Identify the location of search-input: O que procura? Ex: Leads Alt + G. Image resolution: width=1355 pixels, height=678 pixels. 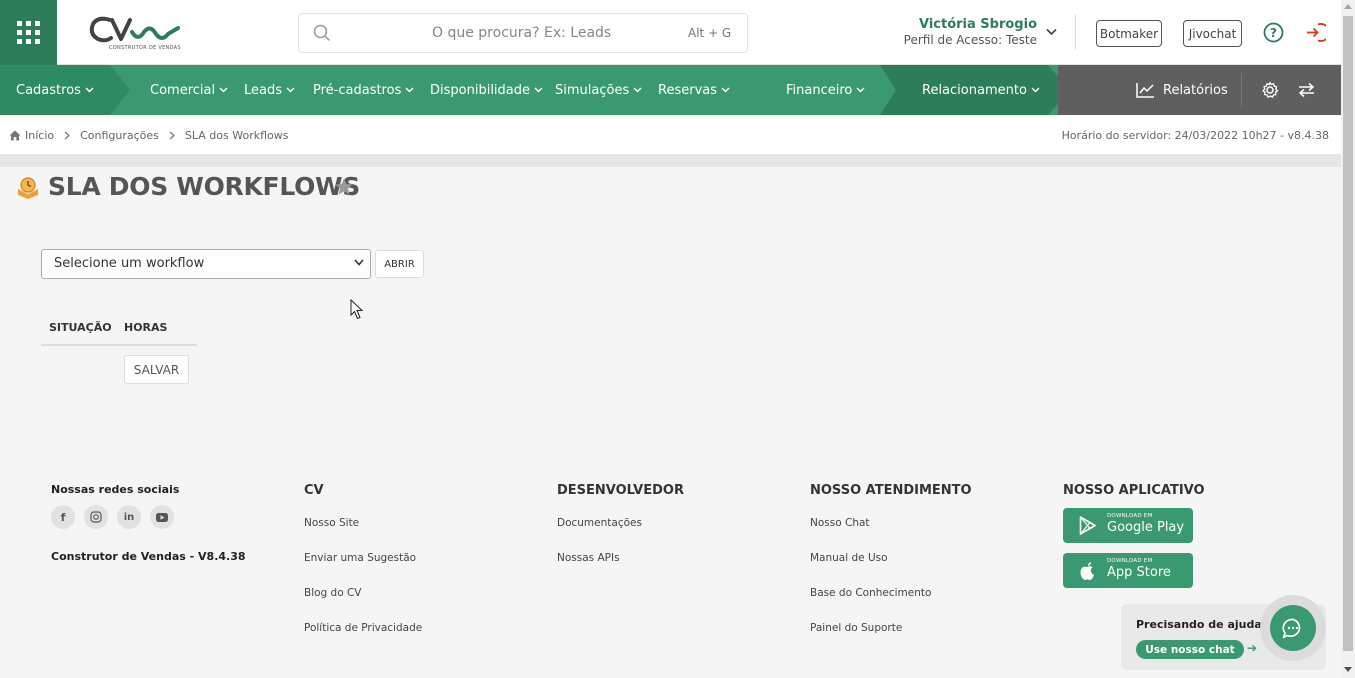
(523, 33).